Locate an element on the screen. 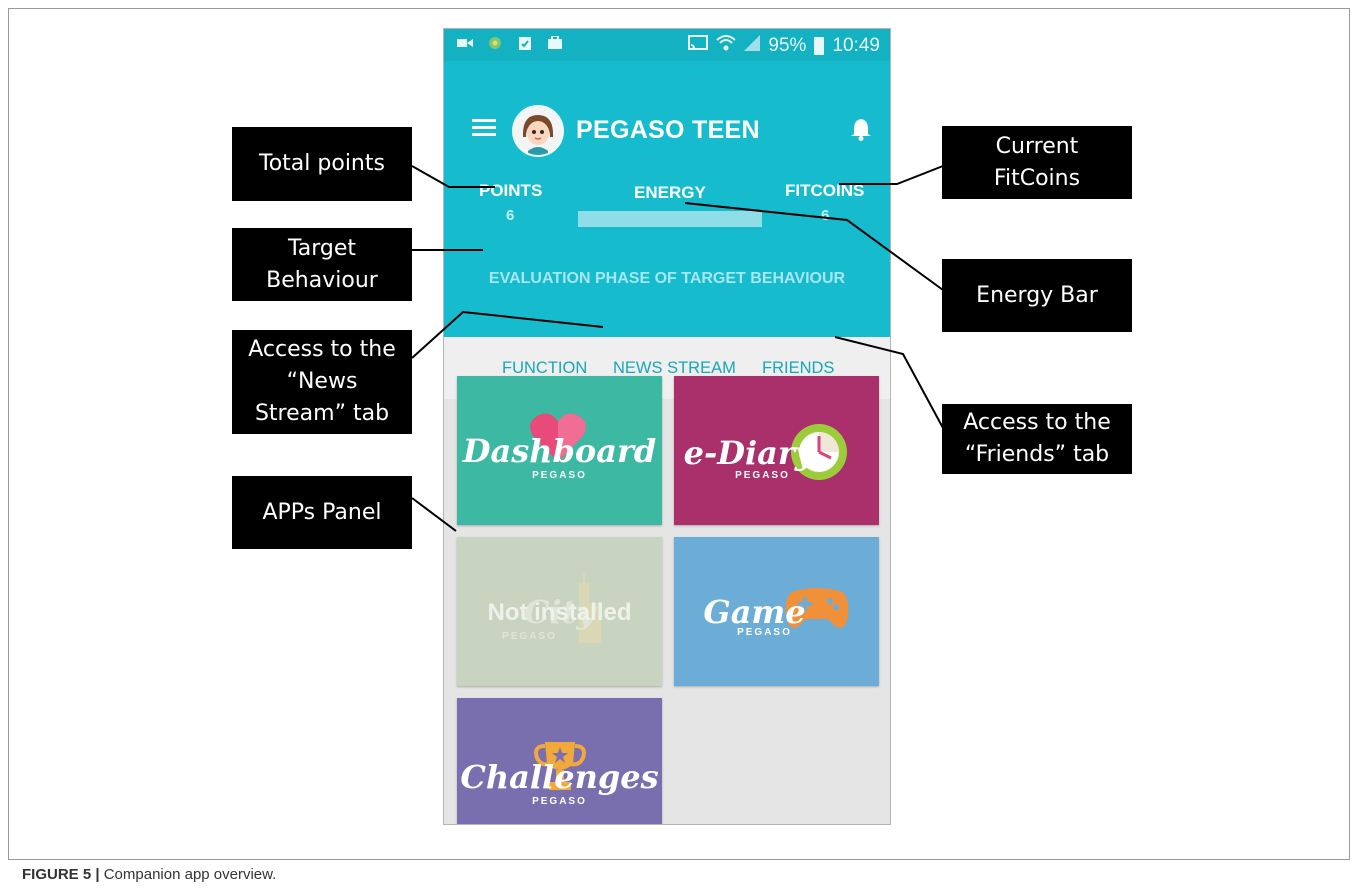 Image resolution: width=1358 pixels, height=893 pixels. android-icon is located at coordinates (495, 43).